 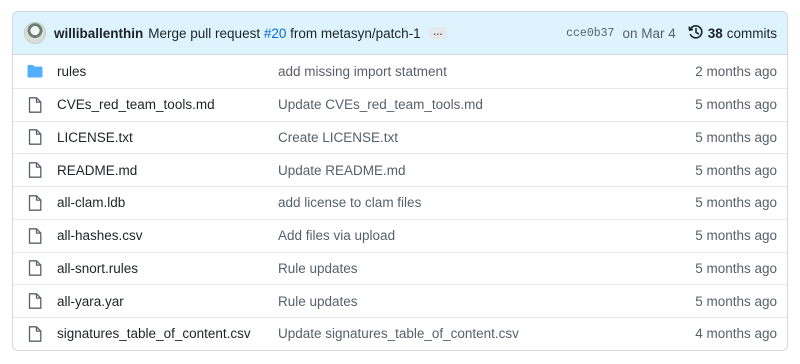 I want to click on file-name: README.md, so click(x=167, y=170).